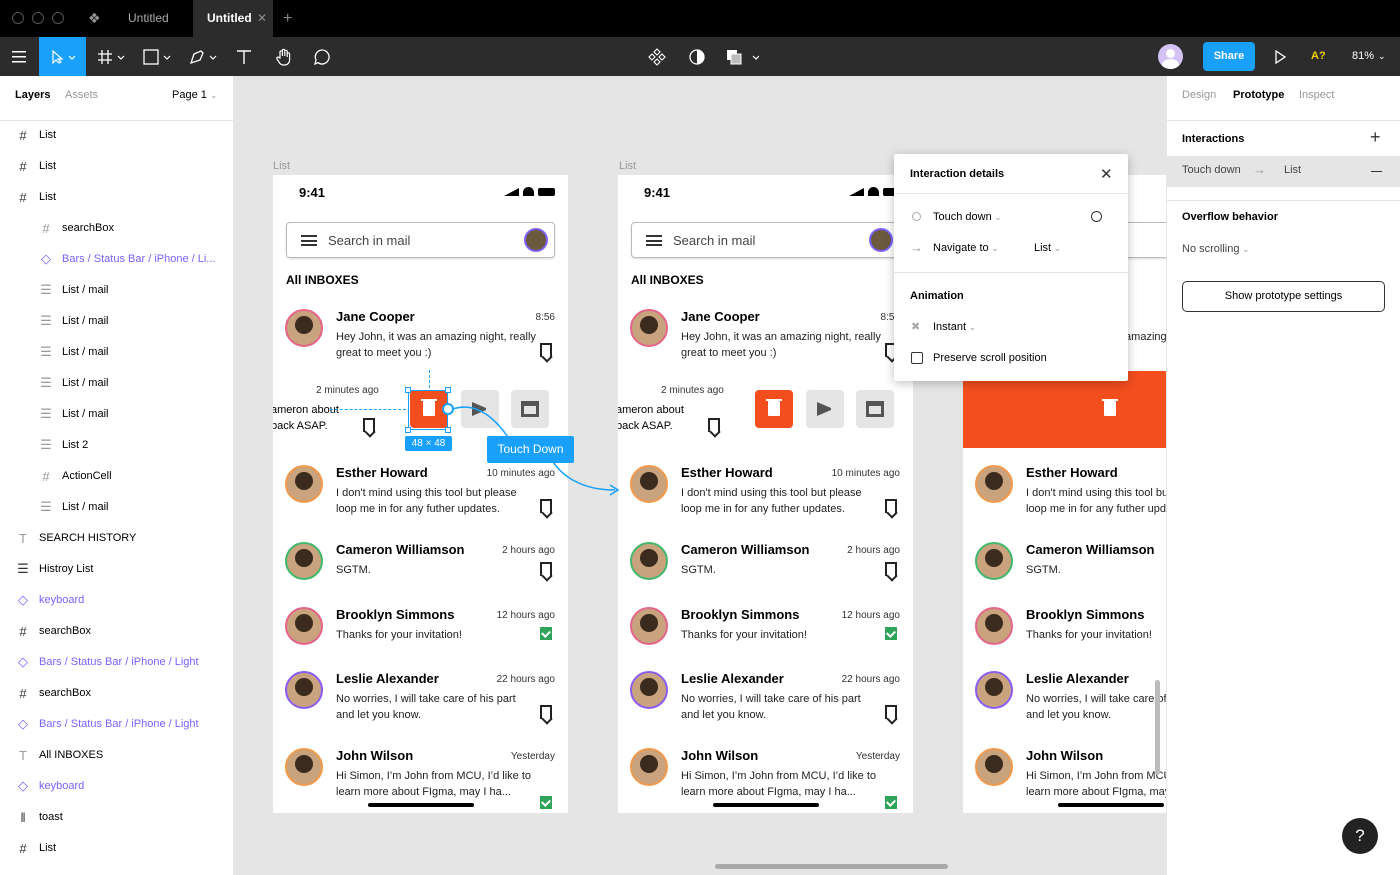  What do you see at coordinates (148, 18) in the screenshot?
I see `tab-untitled-1: Untitled` at bounding box center [148, 18].